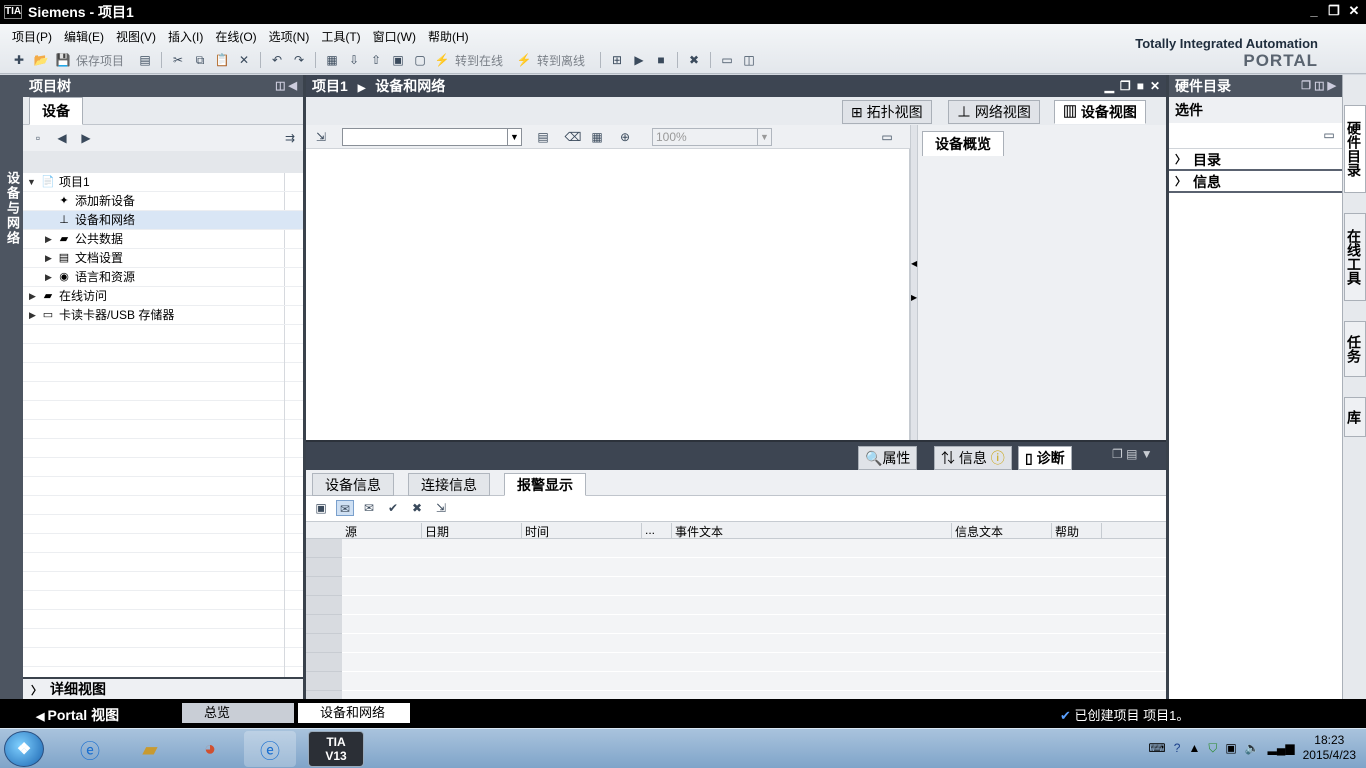  I want to click on editor-close-button: ✕, so click(1155, 86).